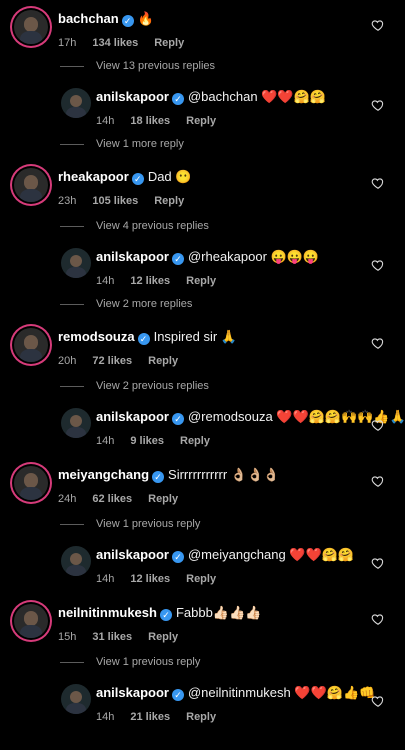  What do you see at coordinates (253, 256) in the screenshot?
I see `comment-text: @rheakapoor 😛😛😛` at bounding box center [253, 256].